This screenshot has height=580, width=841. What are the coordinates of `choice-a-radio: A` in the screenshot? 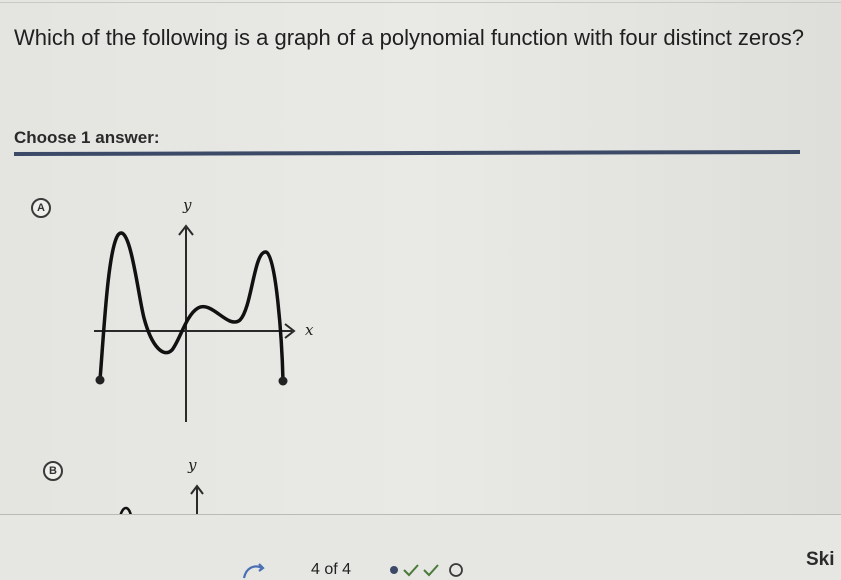 It's located at (41, 208).